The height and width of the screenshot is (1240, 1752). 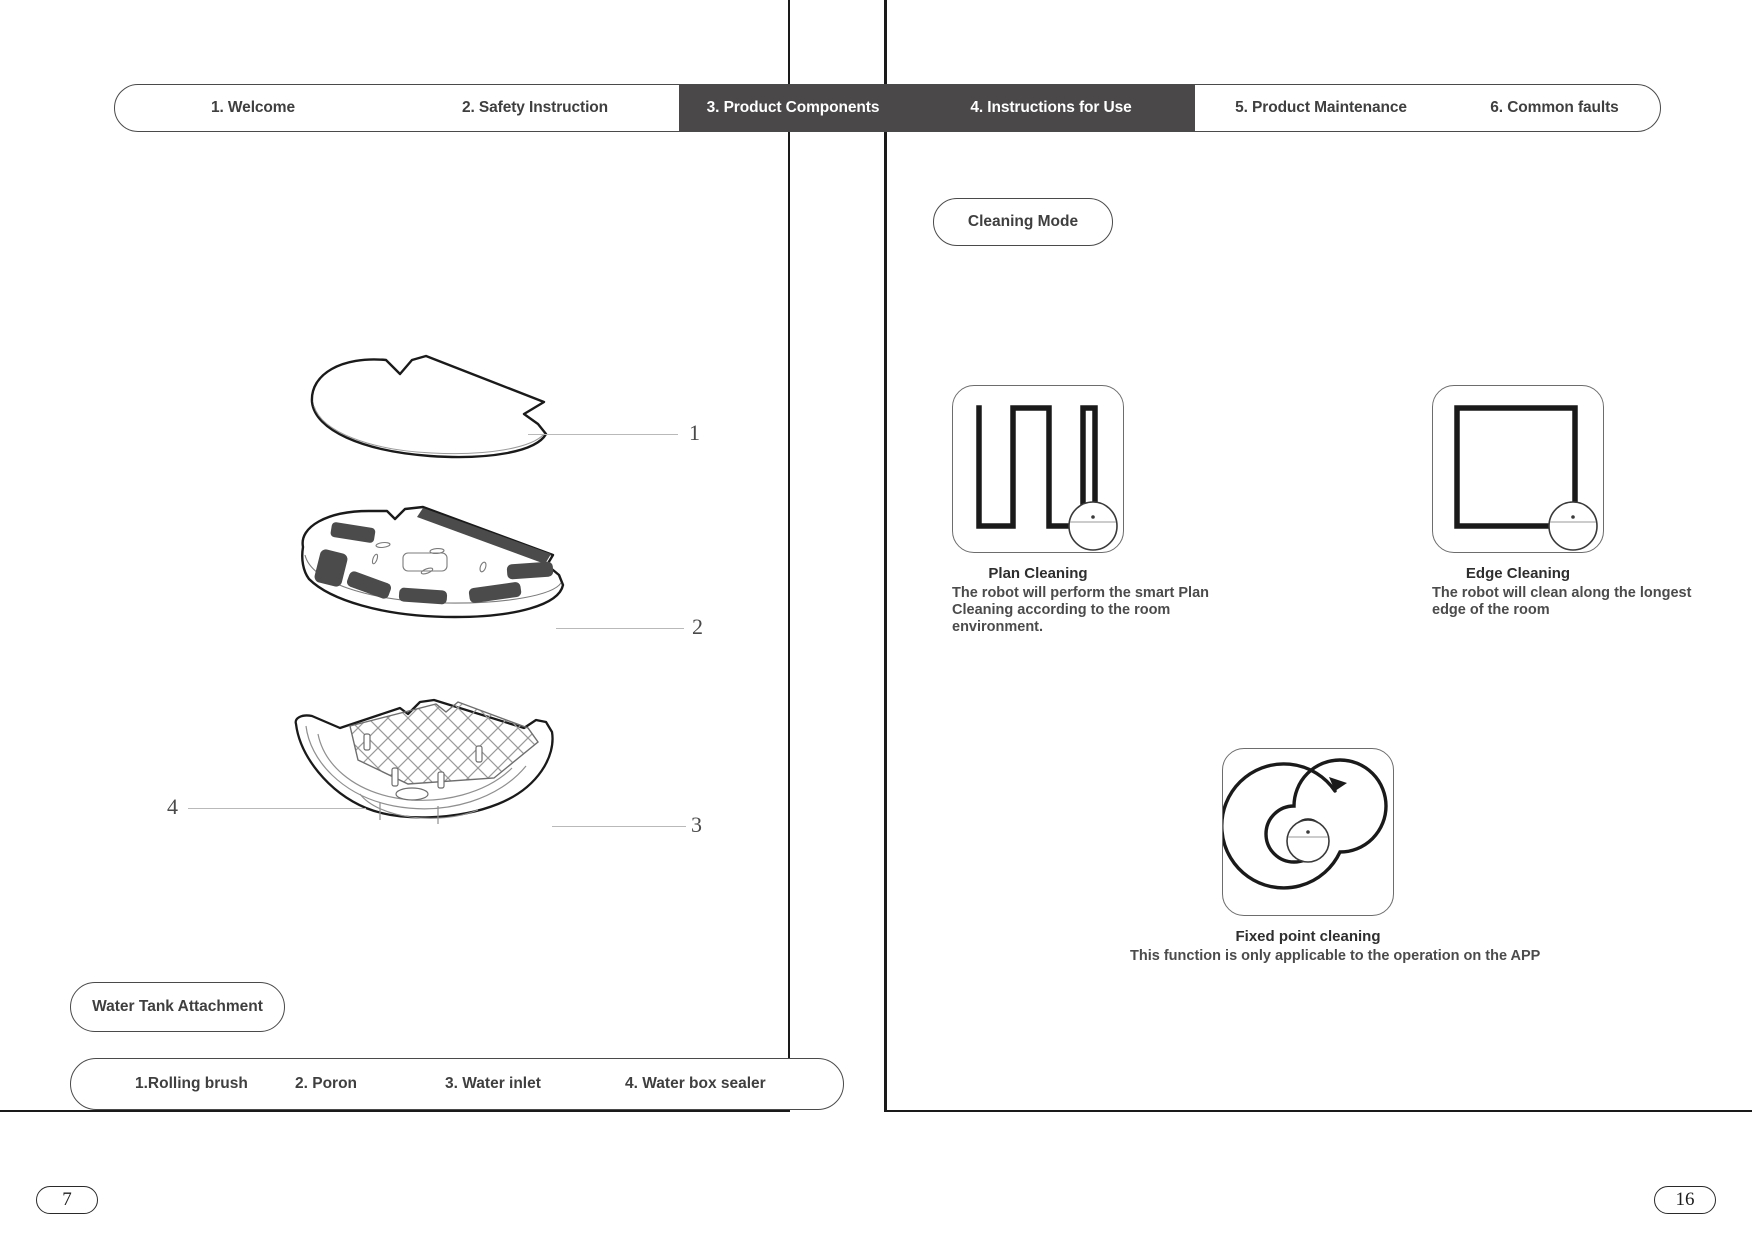 I want to click on plan-cleaning-zigzag-icon, so click(x=1038, y=469).